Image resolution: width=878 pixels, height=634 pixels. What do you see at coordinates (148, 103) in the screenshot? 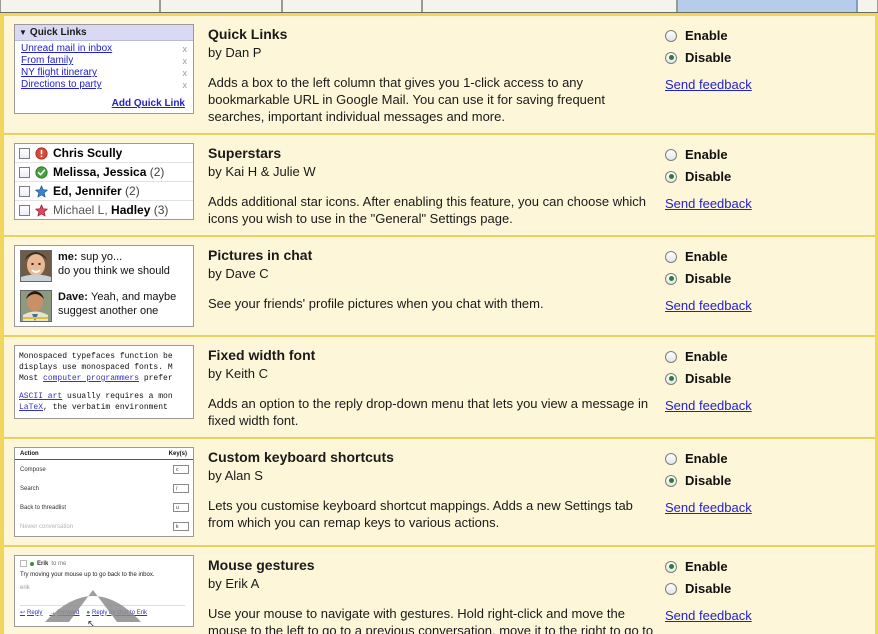
I see `add-quick-link-button: Add Quick Link` at bounding box center [148, 103].